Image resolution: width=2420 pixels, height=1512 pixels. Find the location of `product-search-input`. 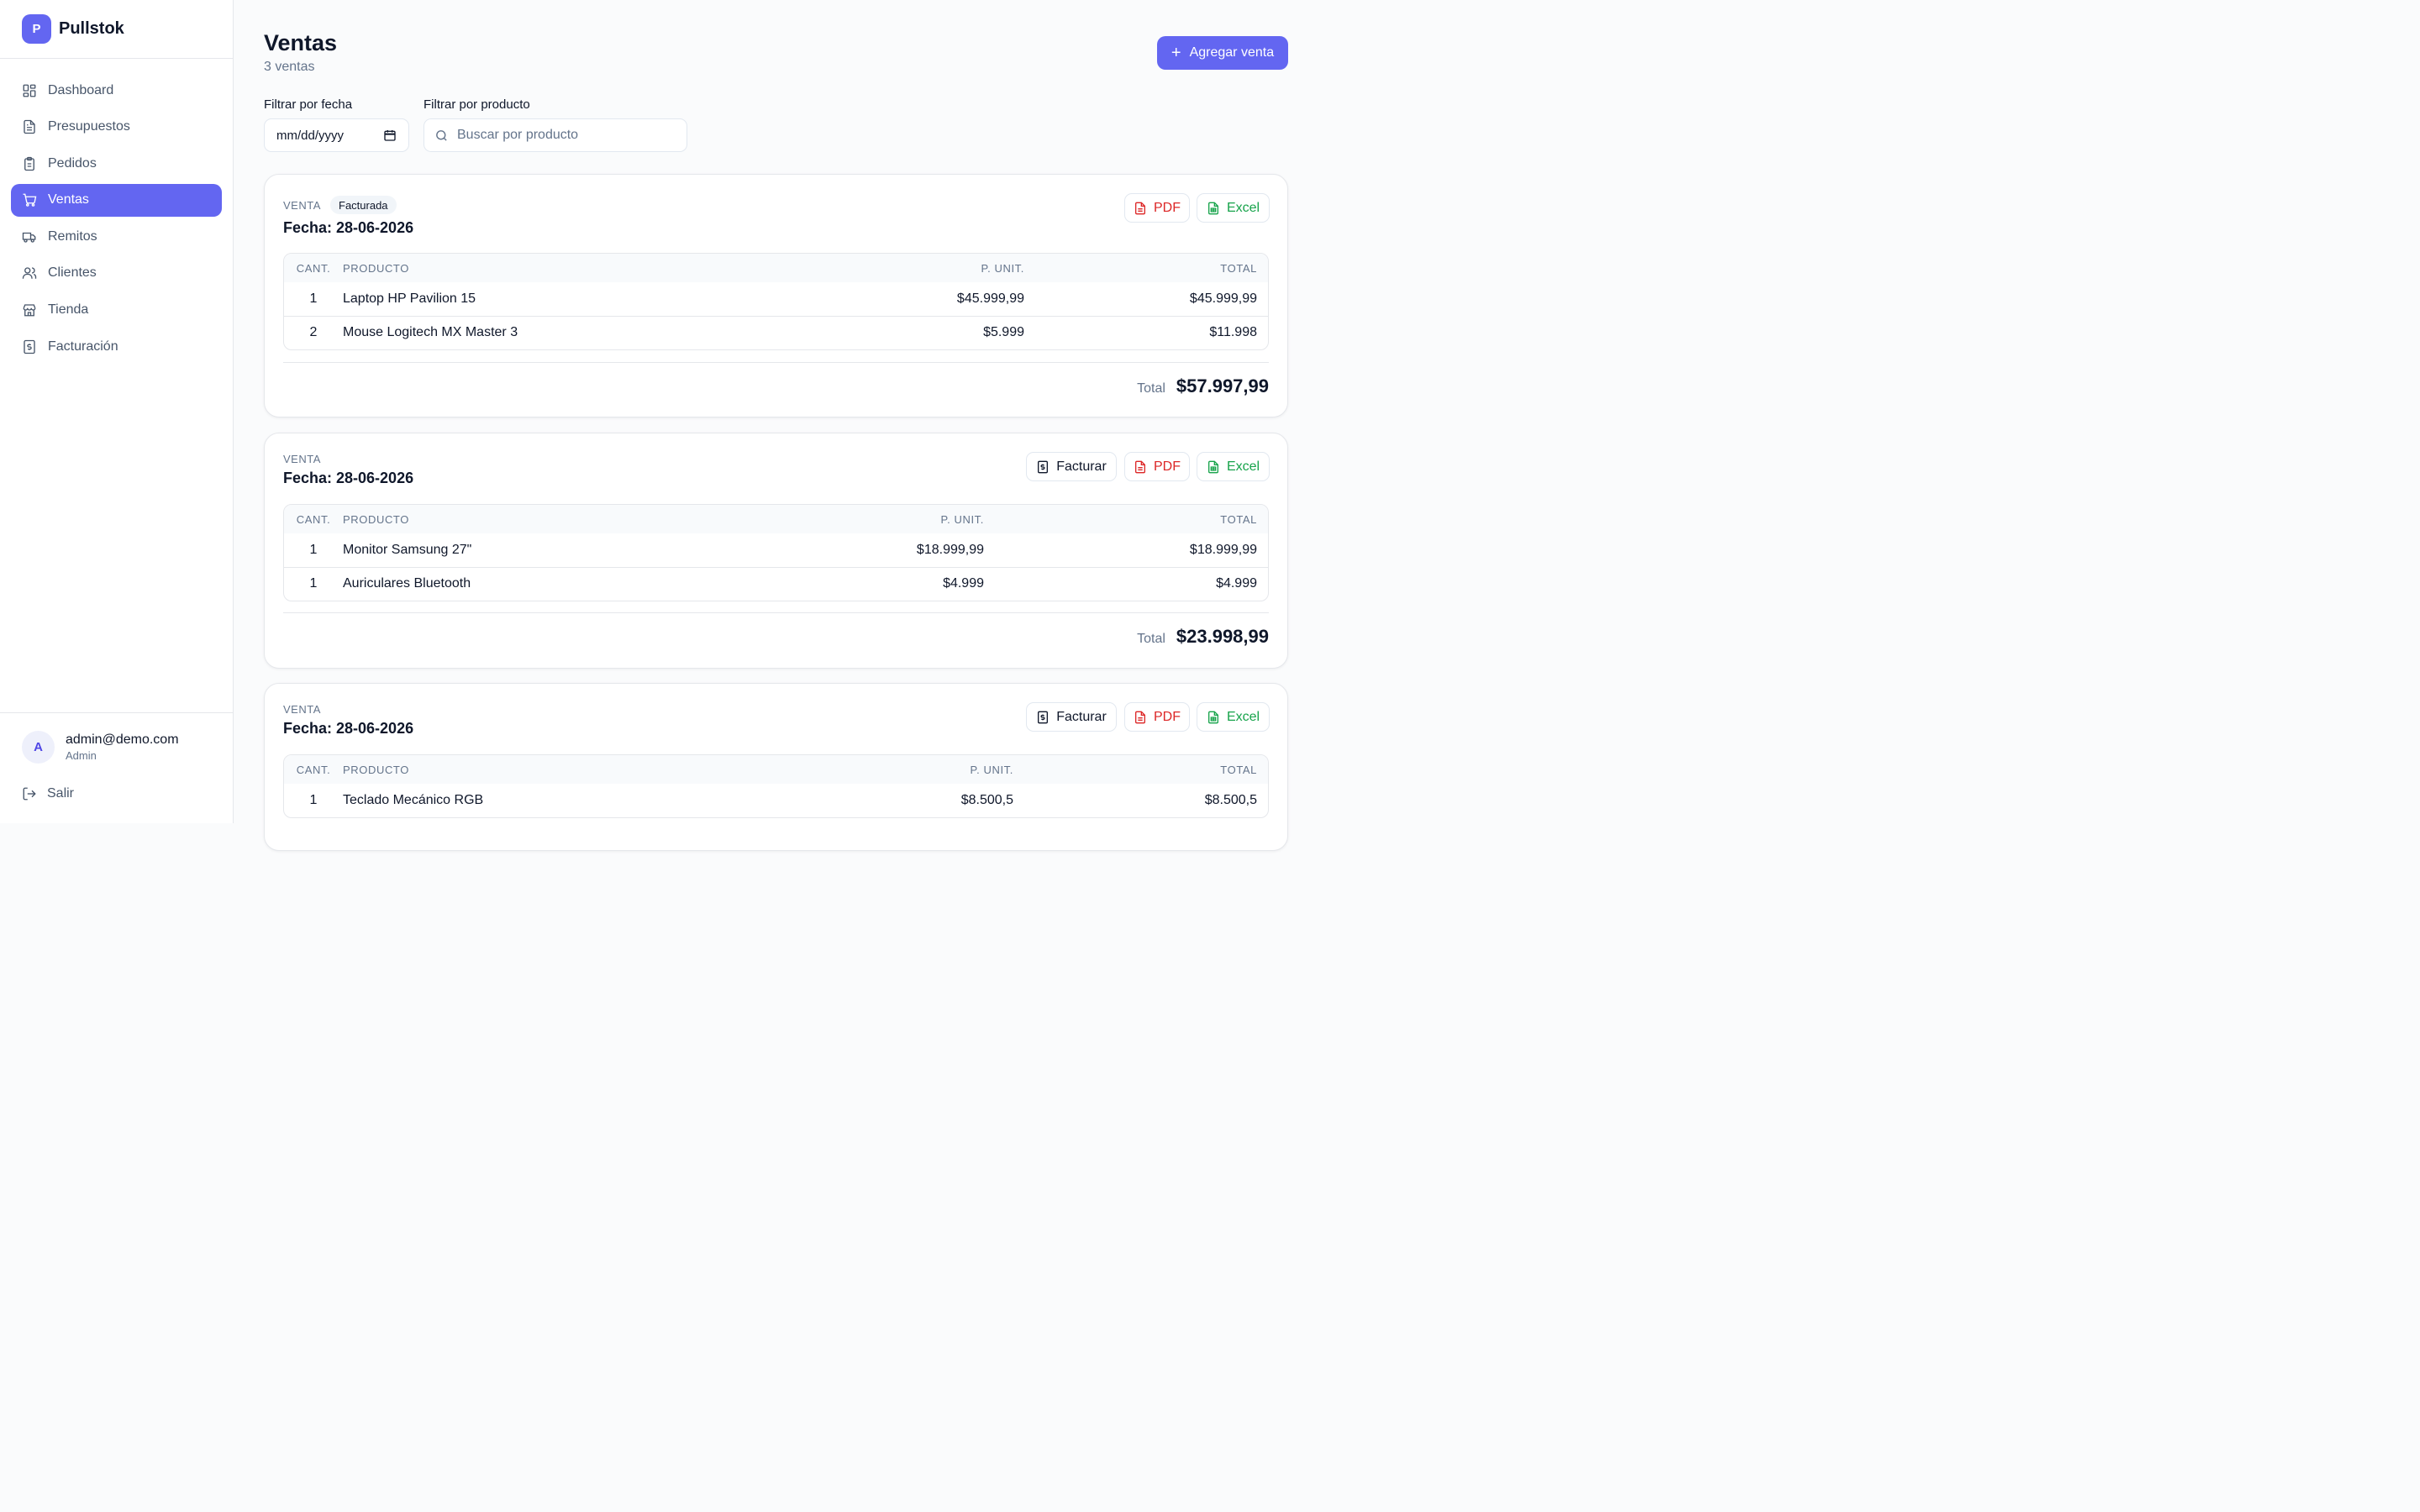

product-search-input is located at coordinates (562, 135).